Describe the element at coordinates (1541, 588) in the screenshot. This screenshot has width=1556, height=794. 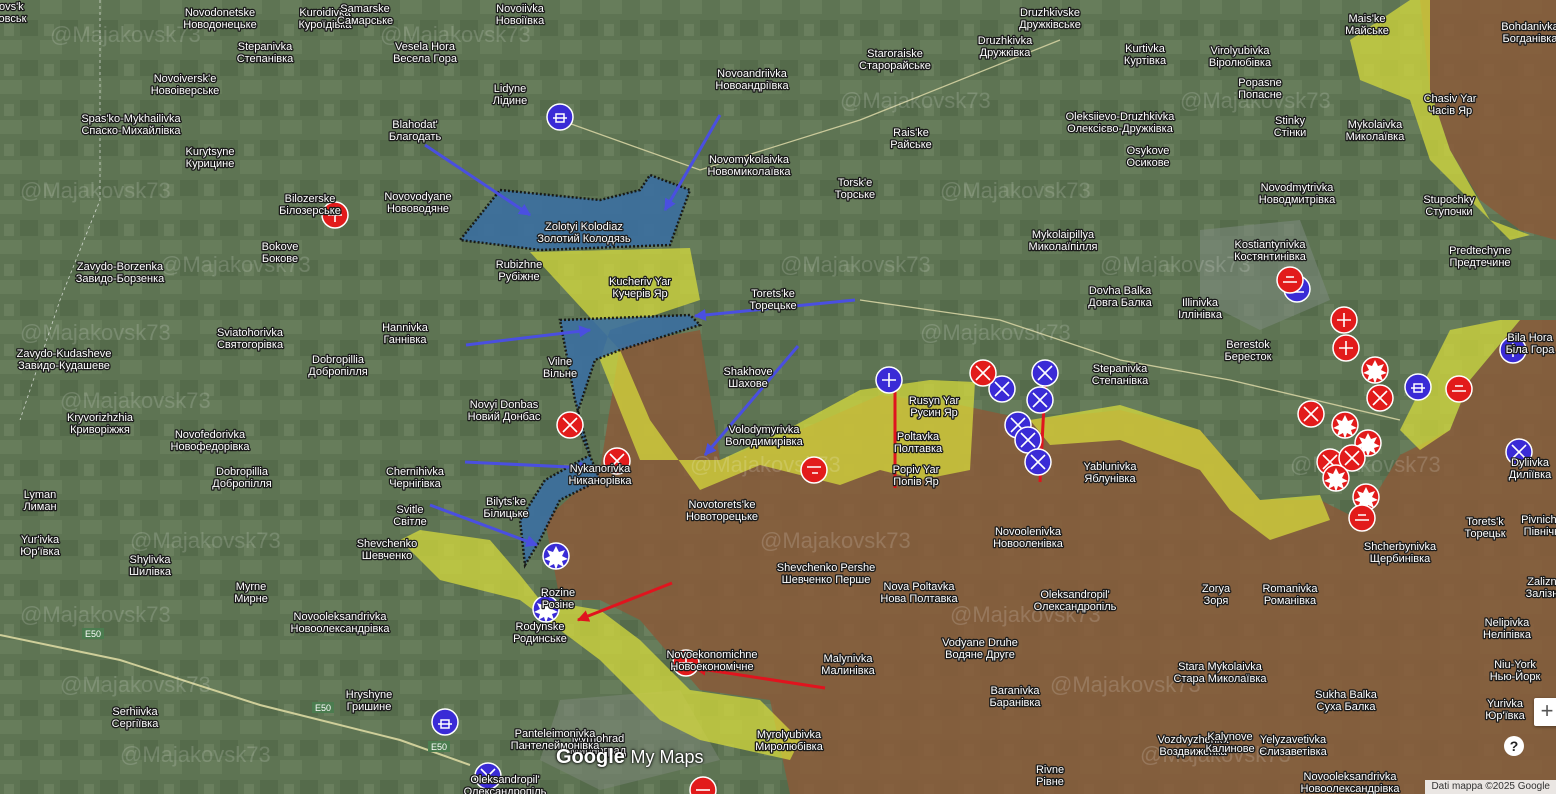
I see `place-label: ZalizneЗалізне` at that location.